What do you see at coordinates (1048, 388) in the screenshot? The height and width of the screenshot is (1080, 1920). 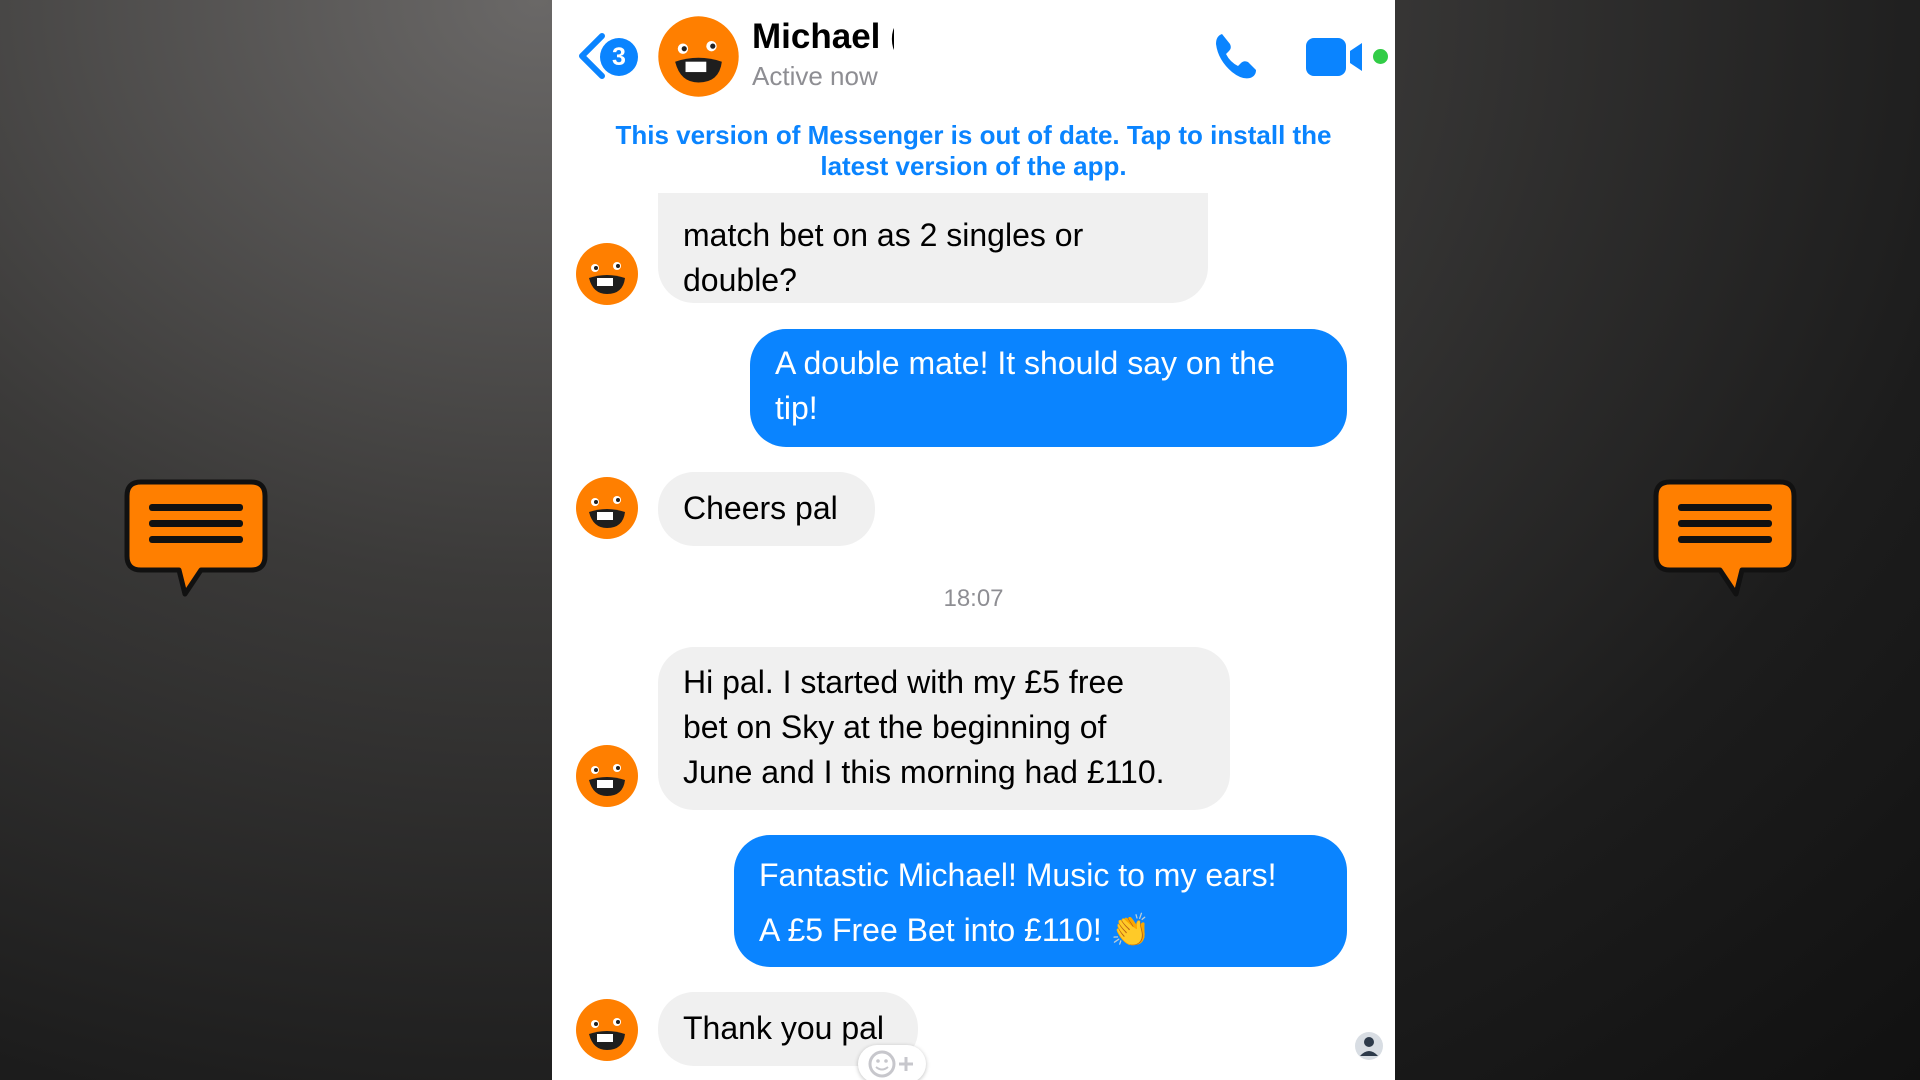 I see `message-bubble: A double mate! It should say on the tip!` at bounding box center [1048, 388].